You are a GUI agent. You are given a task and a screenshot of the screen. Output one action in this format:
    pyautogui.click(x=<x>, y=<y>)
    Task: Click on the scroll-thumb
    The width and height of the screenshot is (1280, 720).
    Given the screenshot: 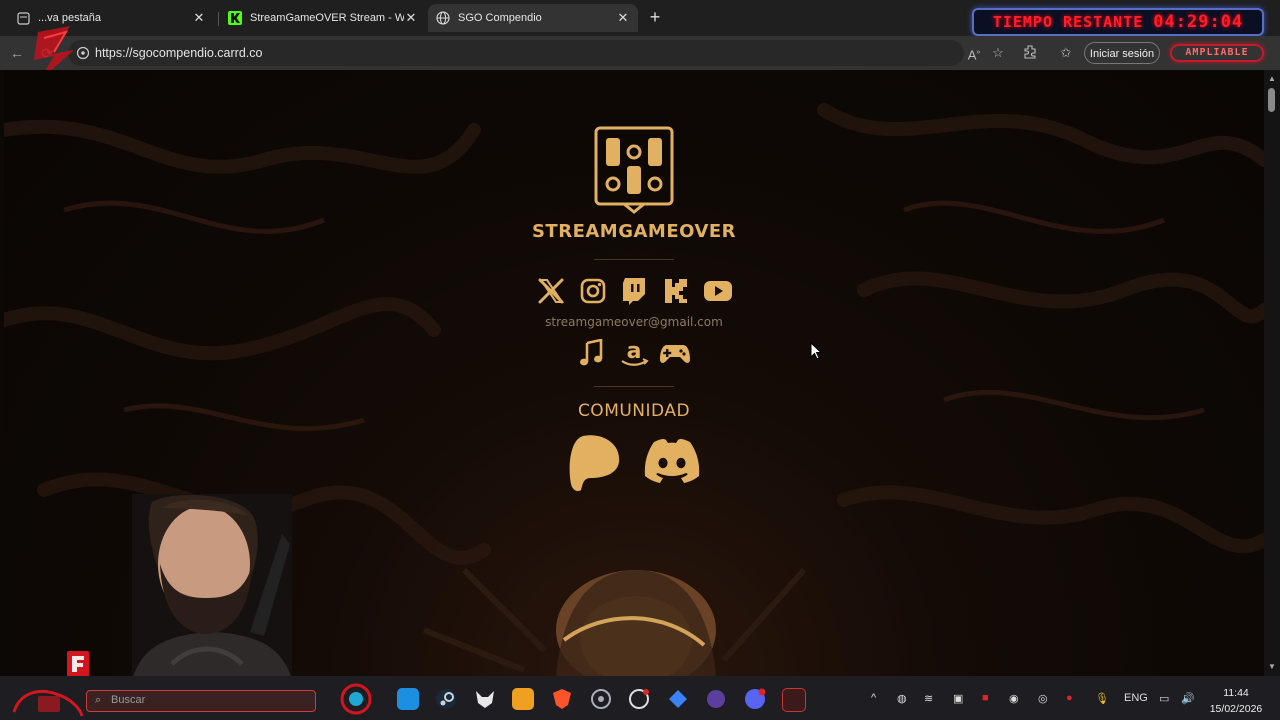 What is the action you would take?
    pyautogui.click(x=1271, y=100)
    